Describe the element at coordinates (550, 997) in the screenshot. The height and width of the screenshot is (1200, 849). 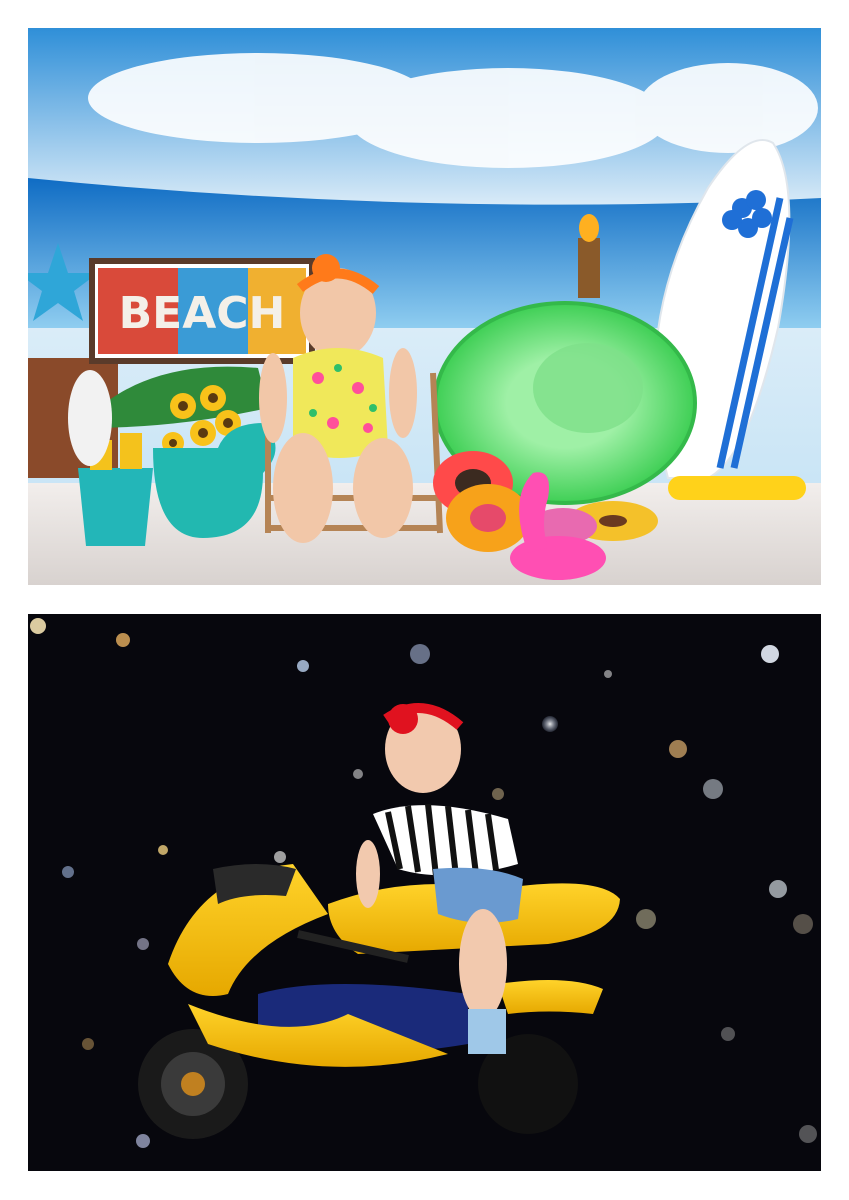
I see `rear-fender` at that location.